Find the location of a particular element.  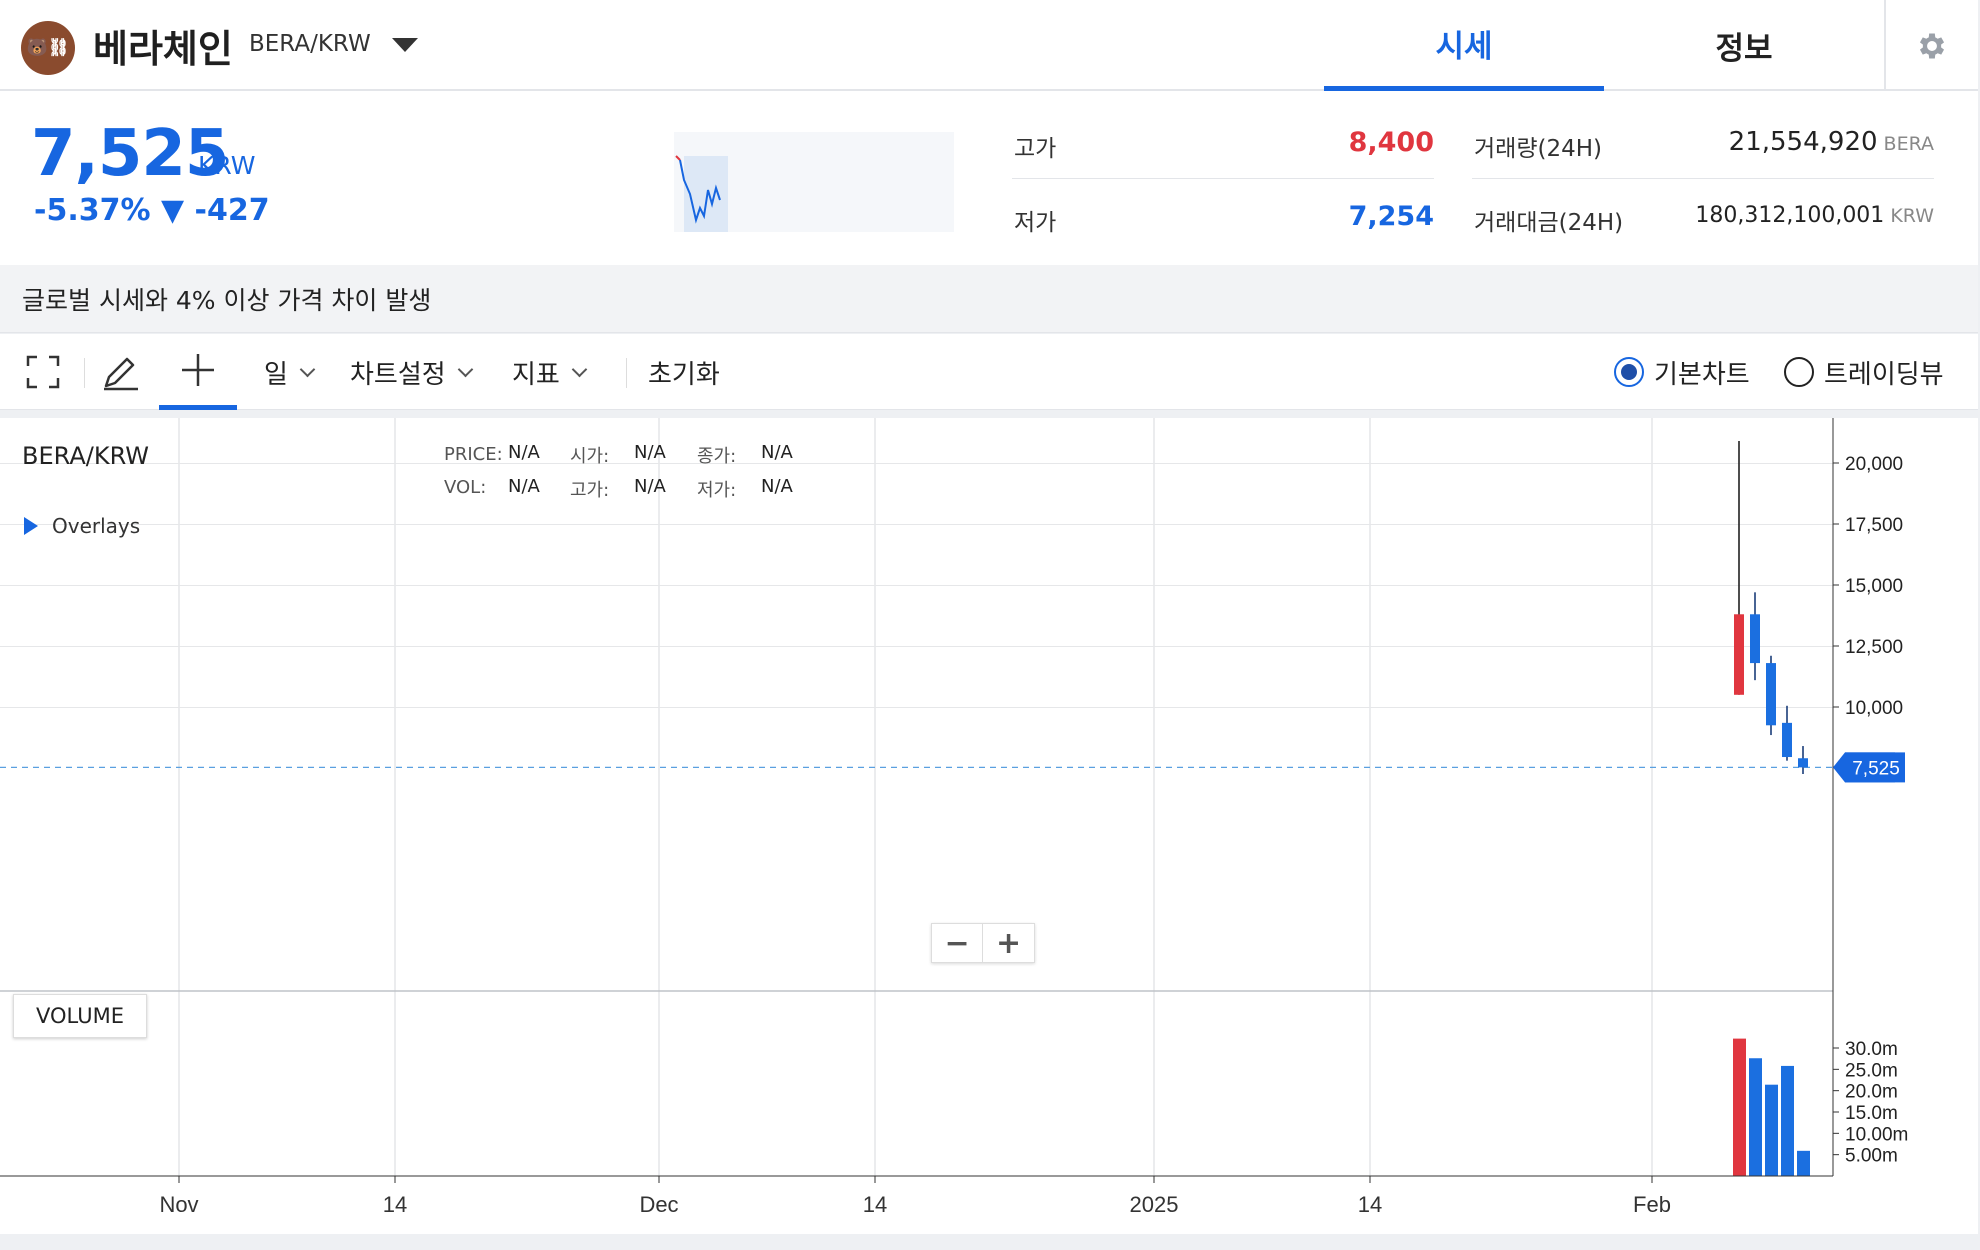

fullscreen-button is located at coordinates (46, 372).